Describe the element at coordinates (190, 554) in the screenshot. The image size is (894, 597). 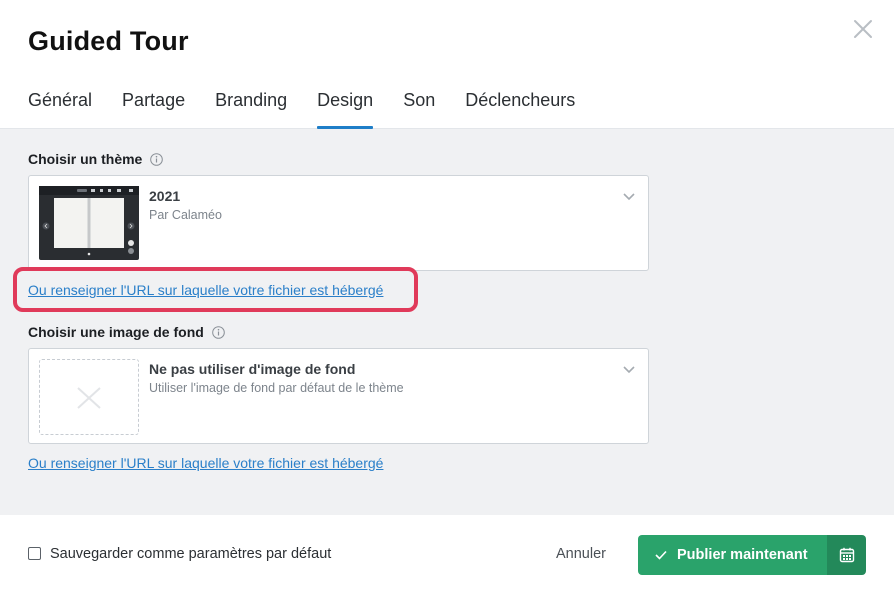
I see `save-default-label: Sauvegarder comme paramètres par défaut` at that location.